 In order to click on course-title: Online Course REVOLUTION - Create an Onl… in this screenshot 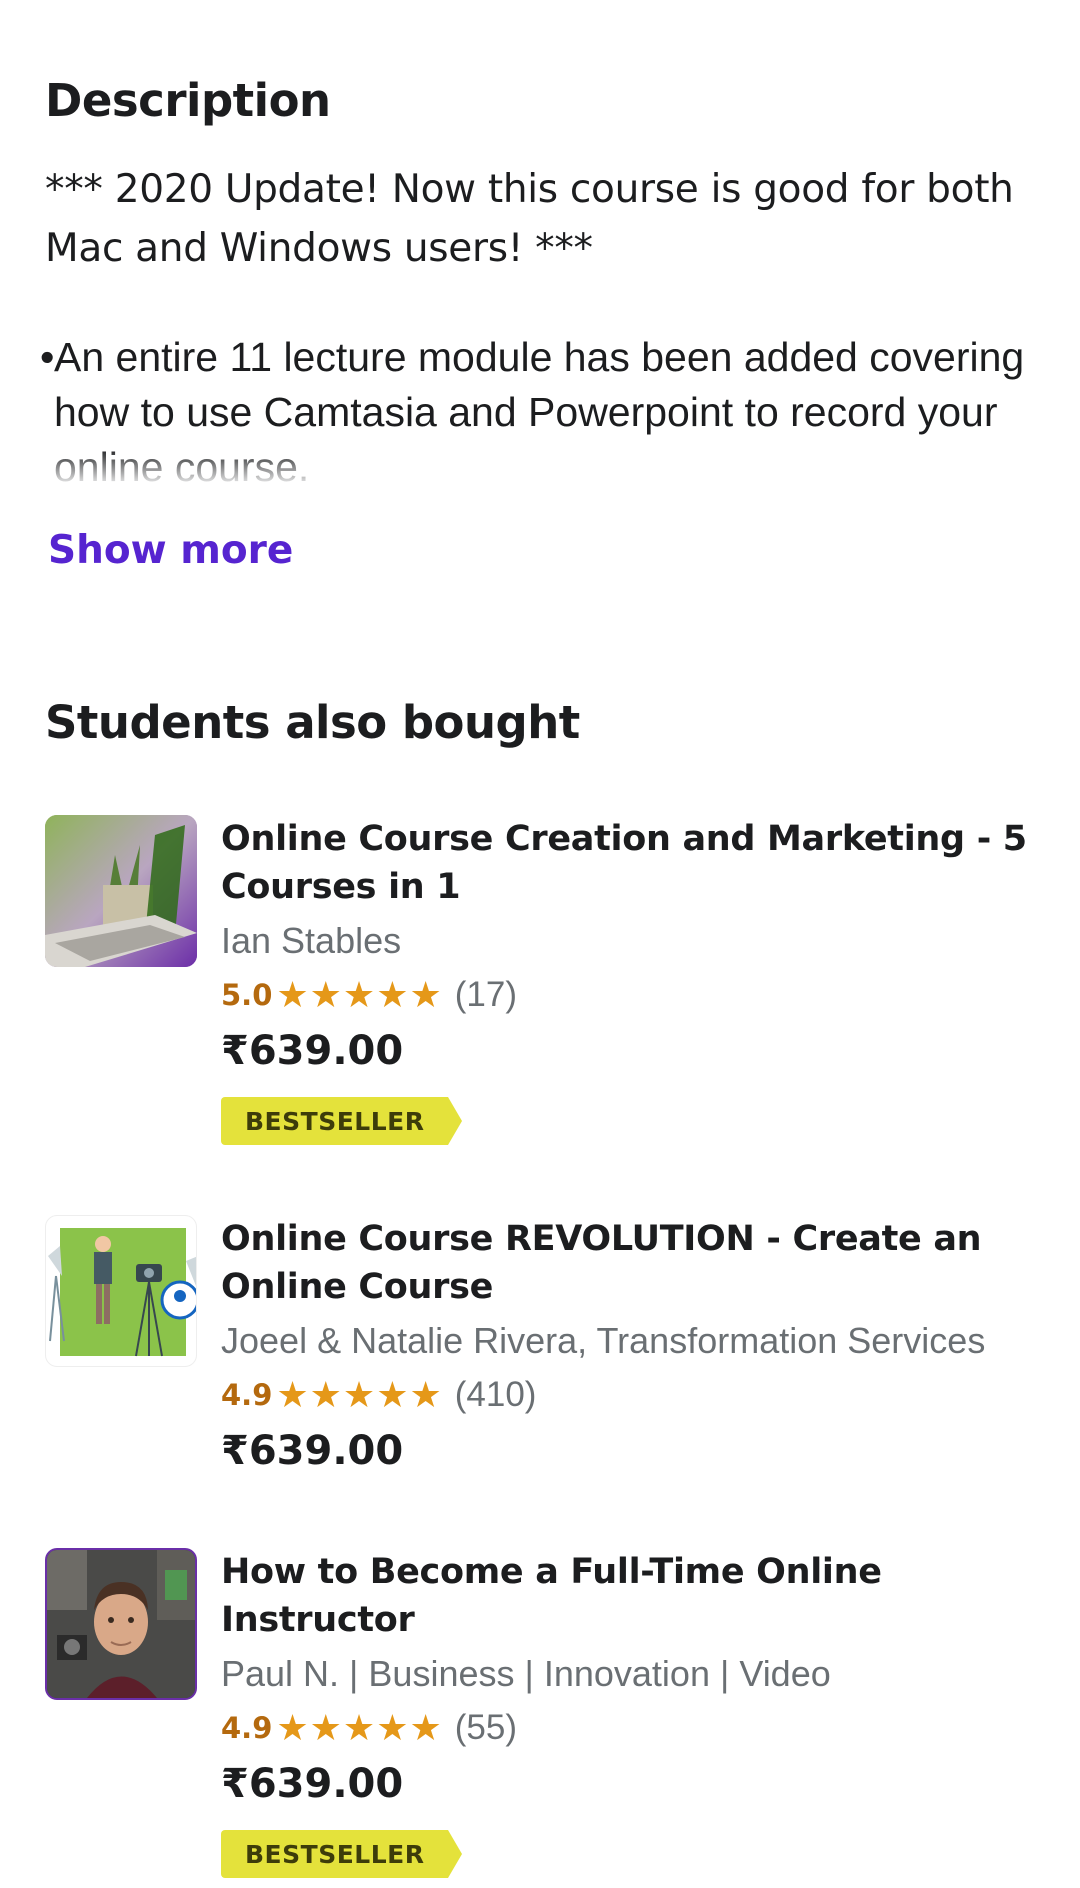, I will do `click(631, 1263)`.